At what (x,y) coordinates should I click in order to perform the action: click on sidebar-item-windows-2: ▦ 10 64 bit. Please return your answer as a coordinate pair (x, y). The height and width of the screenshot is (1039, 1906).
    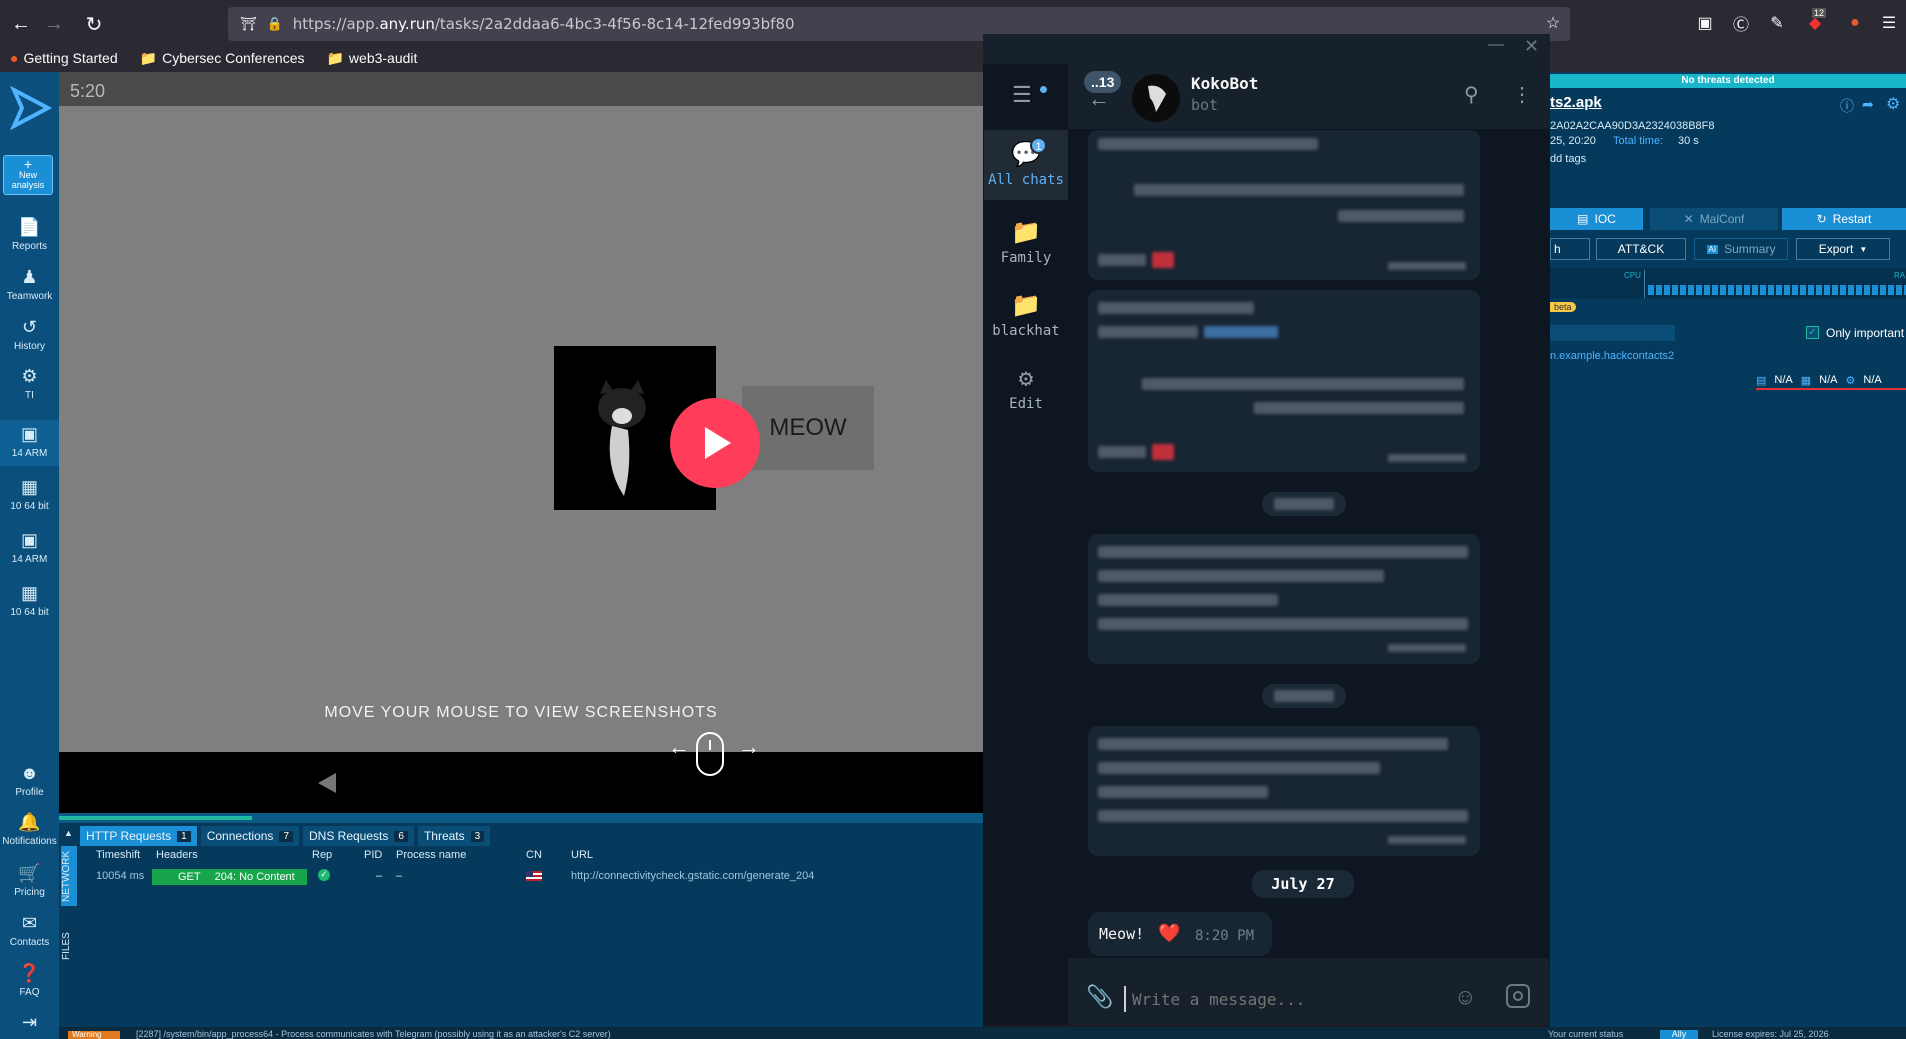
    Looking at the image, I should click on (29, 600).